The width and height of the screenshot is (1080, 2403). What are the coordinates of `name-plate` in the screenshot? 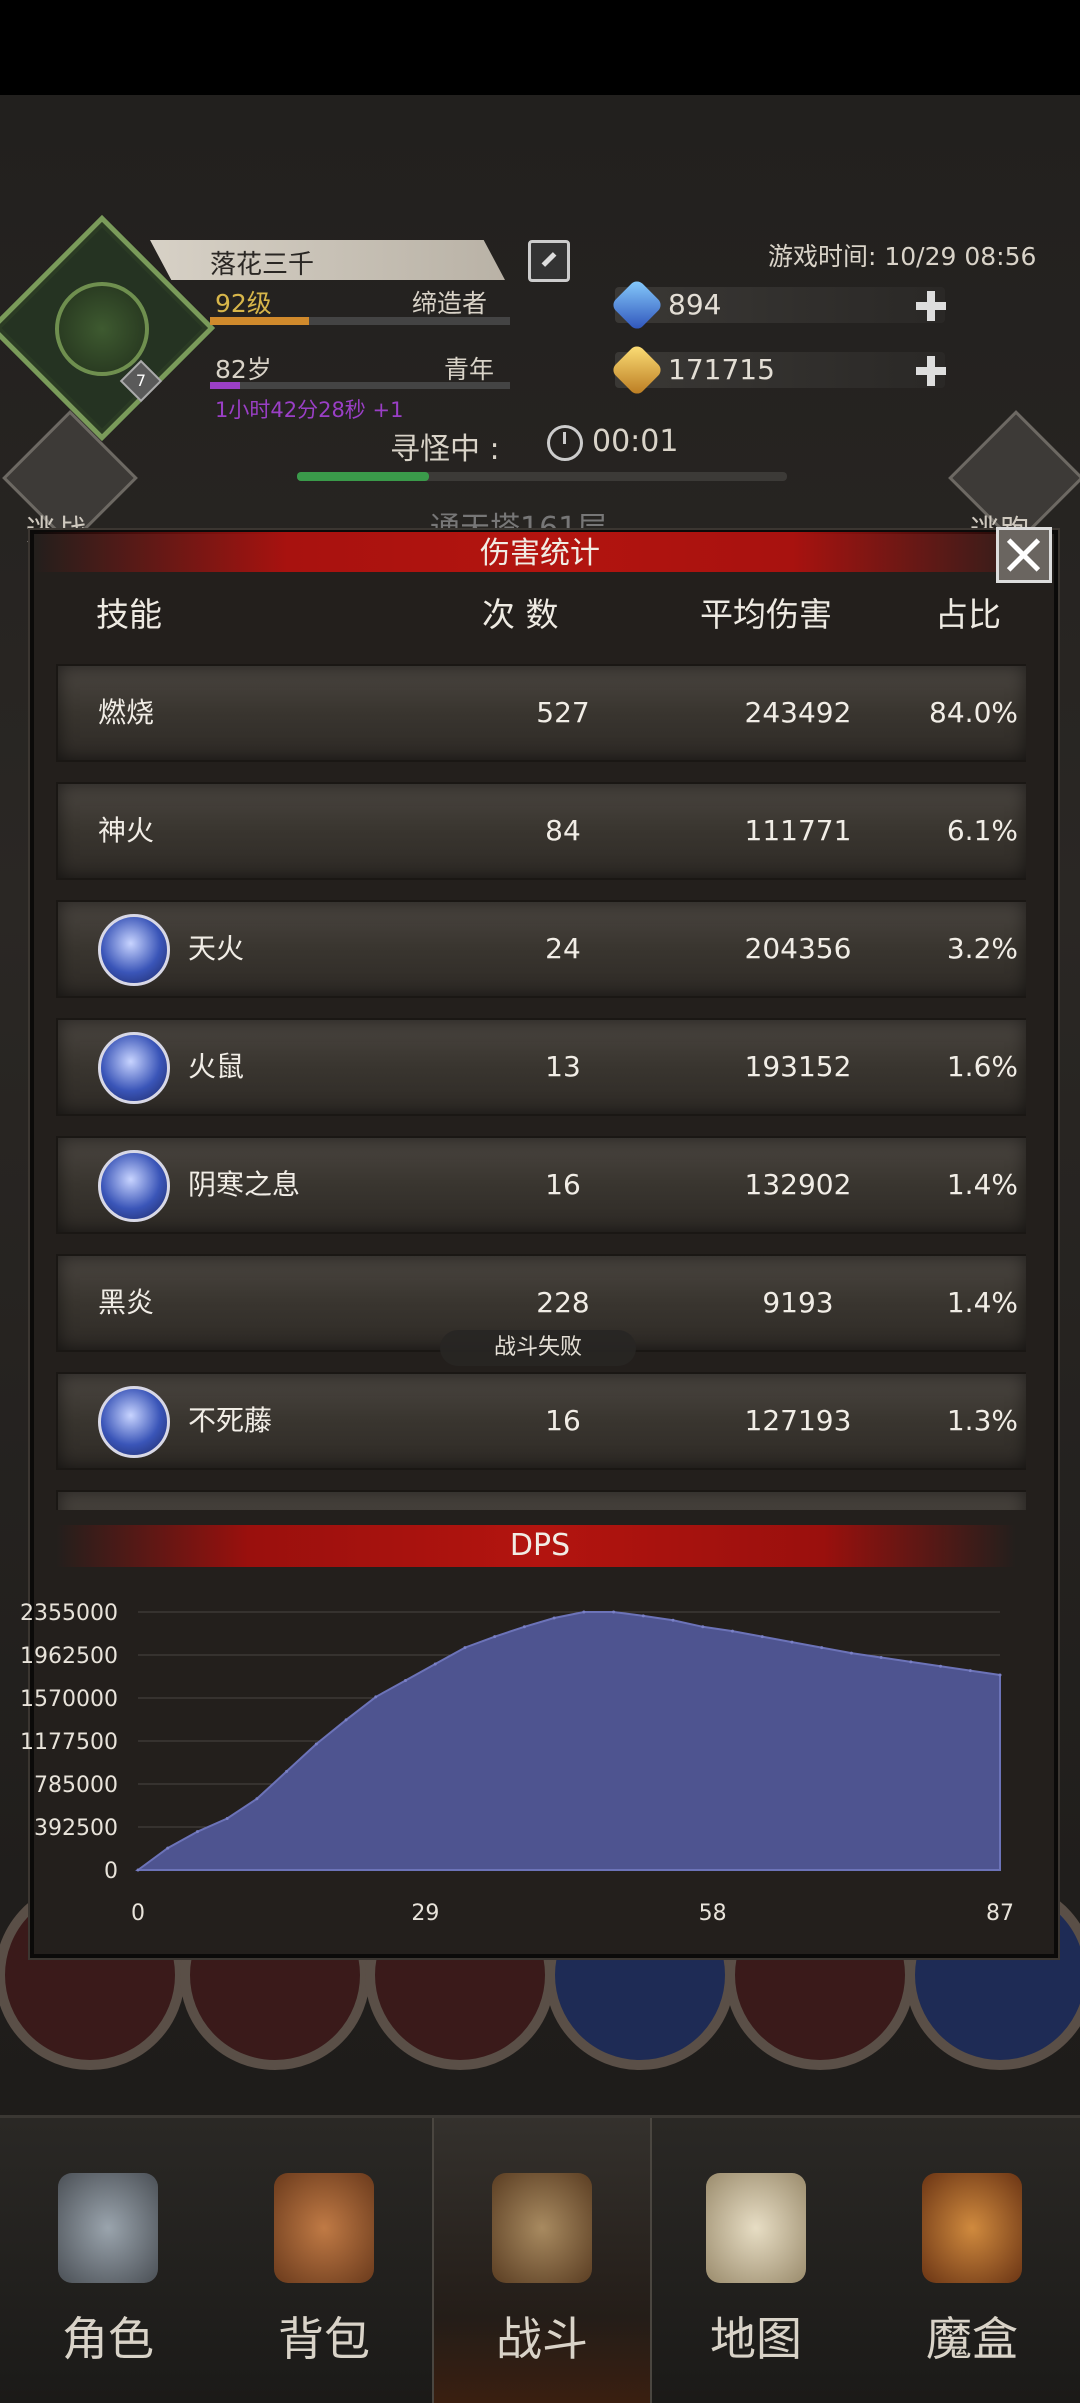 It's located at (327, 260).